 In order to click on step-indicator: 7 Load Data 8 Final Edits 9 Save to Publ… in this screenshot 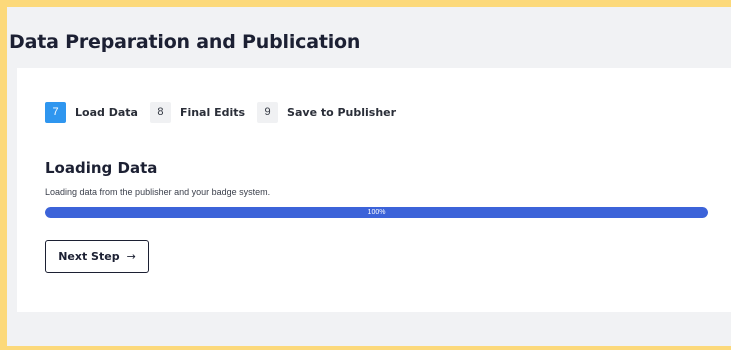, I will do `click(226, 112)`.